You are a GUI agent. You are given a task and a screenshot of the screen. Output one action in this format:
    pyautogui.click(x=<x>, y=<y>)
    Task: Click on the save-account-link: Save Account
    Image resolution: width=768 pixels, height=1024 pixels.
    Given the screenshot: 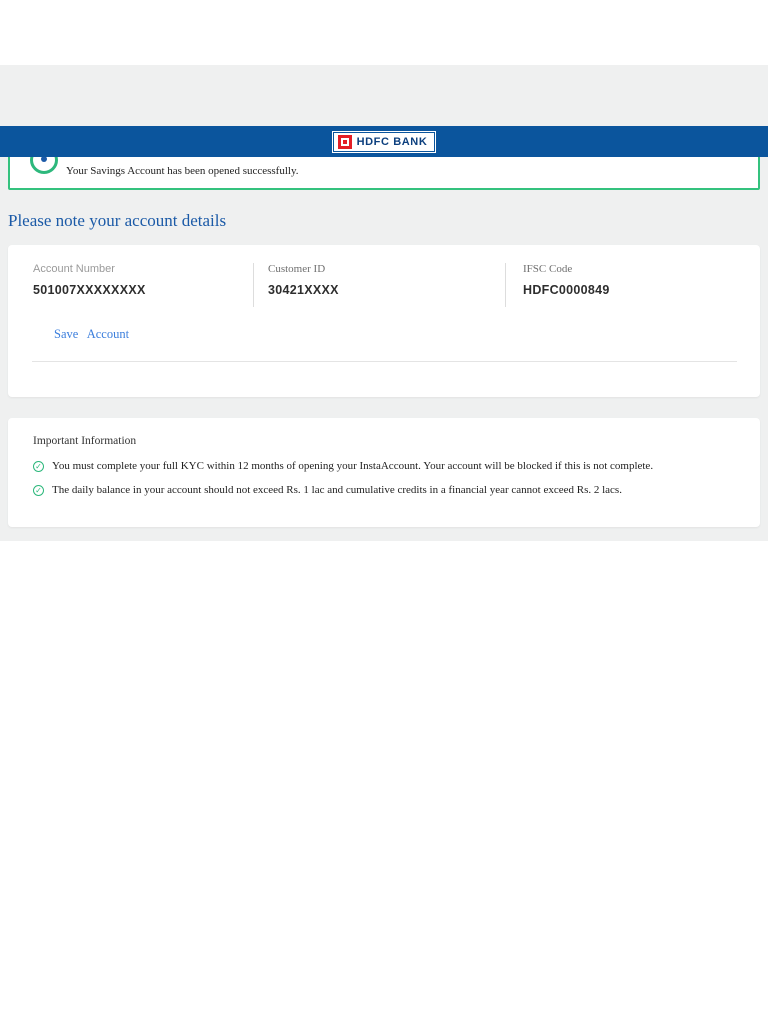 What is the action you would take?
    pyautogui.click(x=91, y=334)
    